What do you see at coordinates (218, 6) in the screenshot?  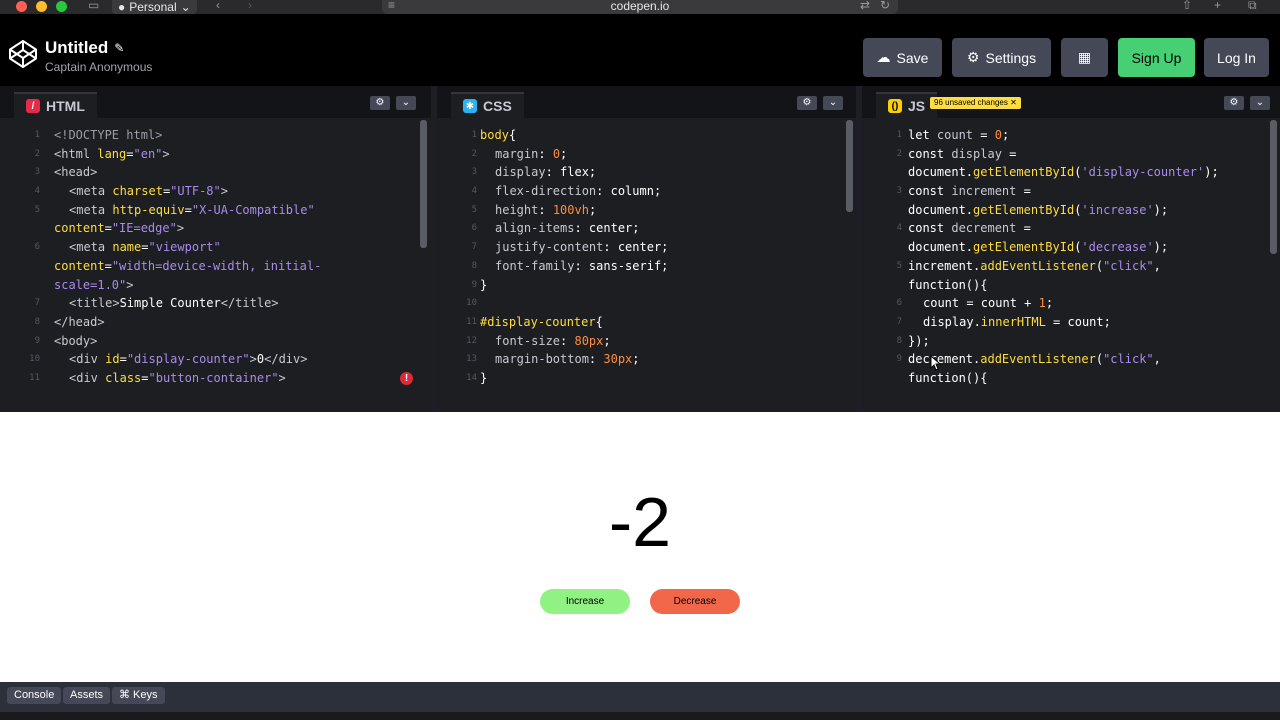 I see `back-icon: ‹` at bounding box center [218, 6].